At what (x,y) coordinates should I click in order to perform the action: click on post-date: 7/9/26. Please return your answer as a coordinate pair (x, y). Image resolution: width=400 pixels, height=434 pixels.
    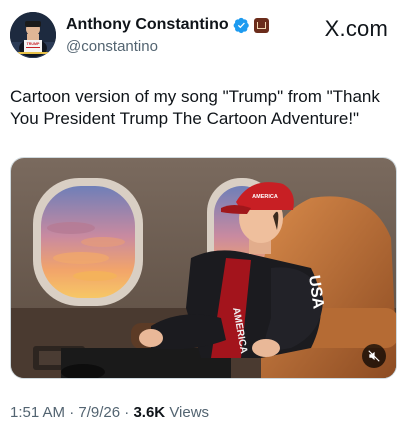
    Looking at the image, I should click on (99, 412).